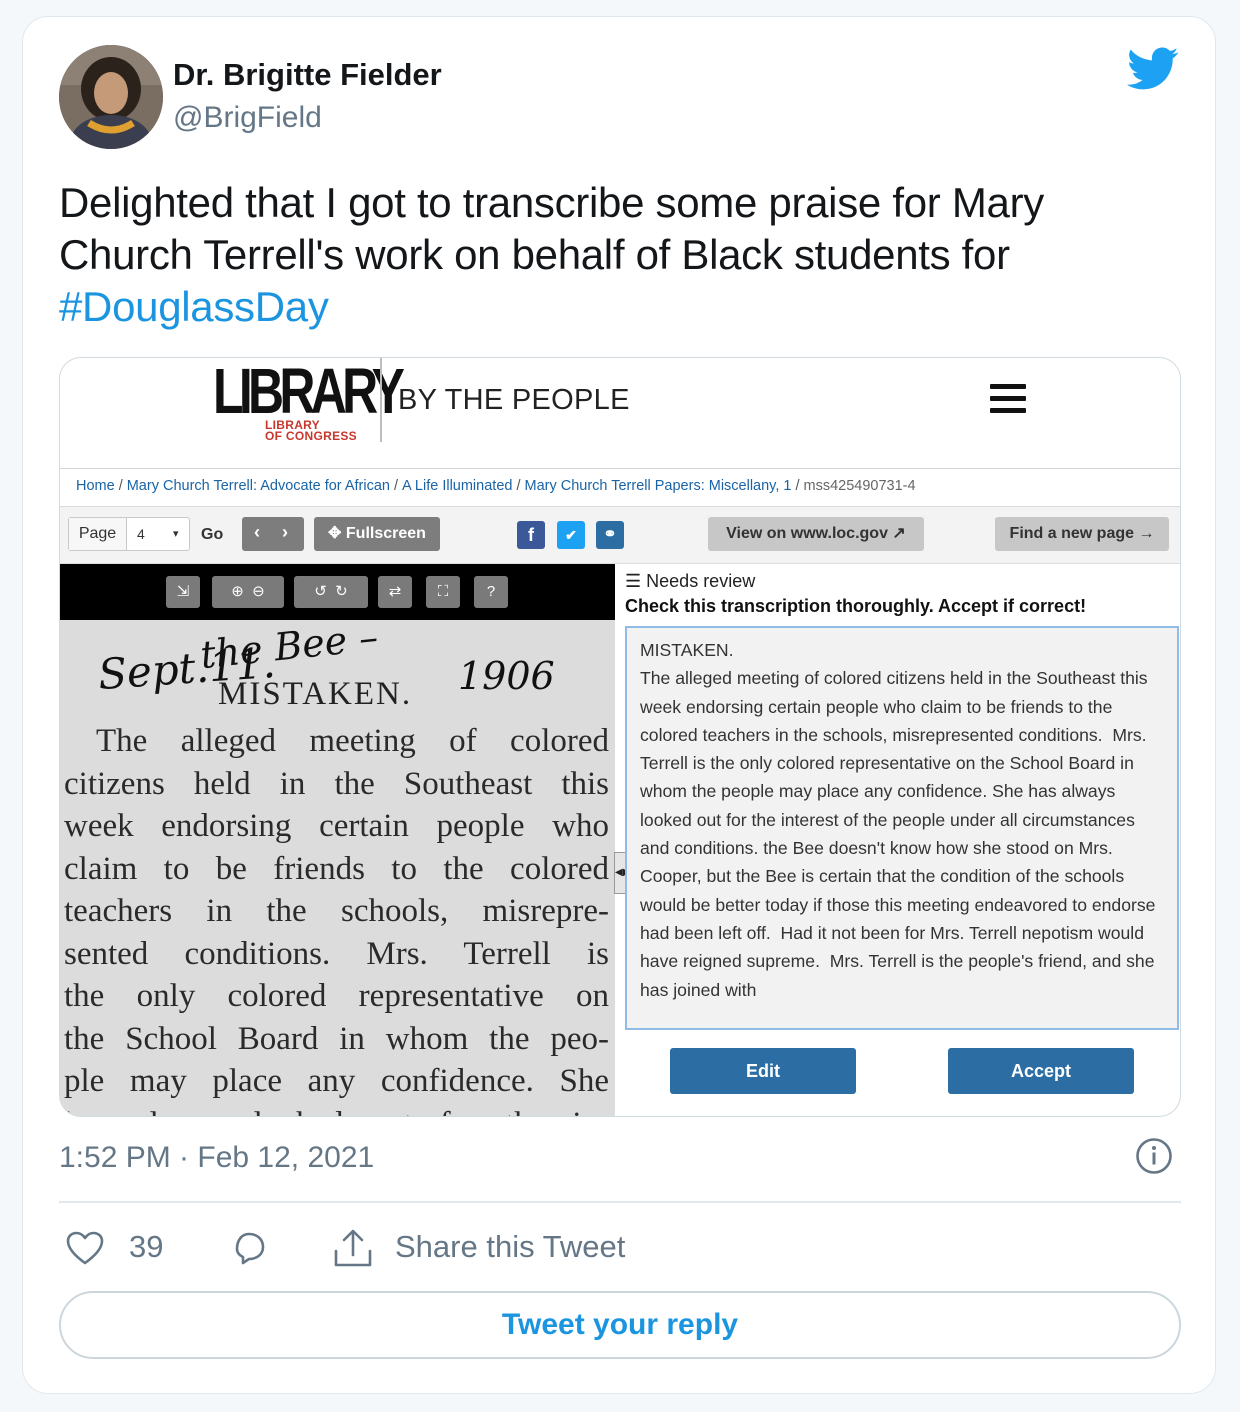  I want to click on author-display-name: Dr. Brigitte Fielder, so click(307, 75).